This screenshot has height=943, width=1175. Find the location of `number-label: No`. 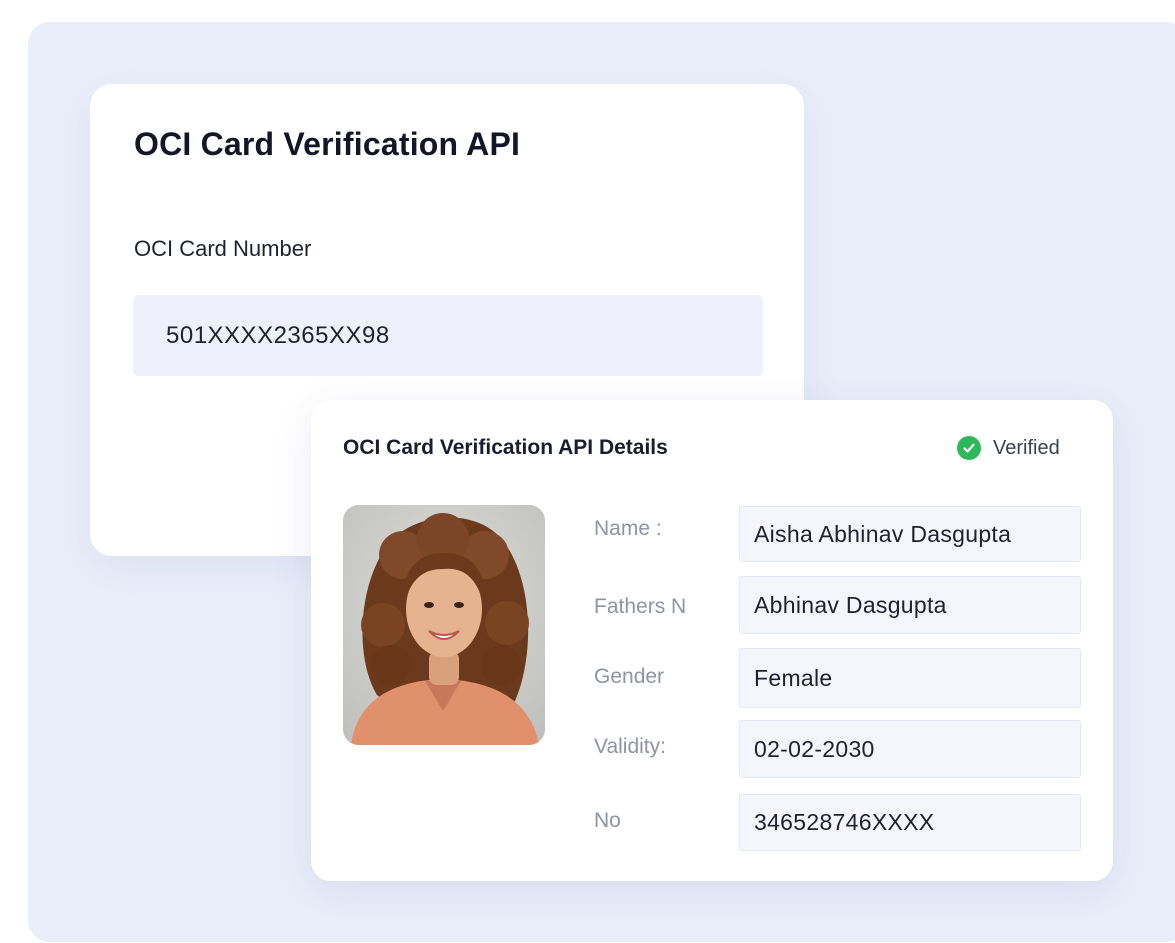

number-label: No is located at coordinates (607, 820).